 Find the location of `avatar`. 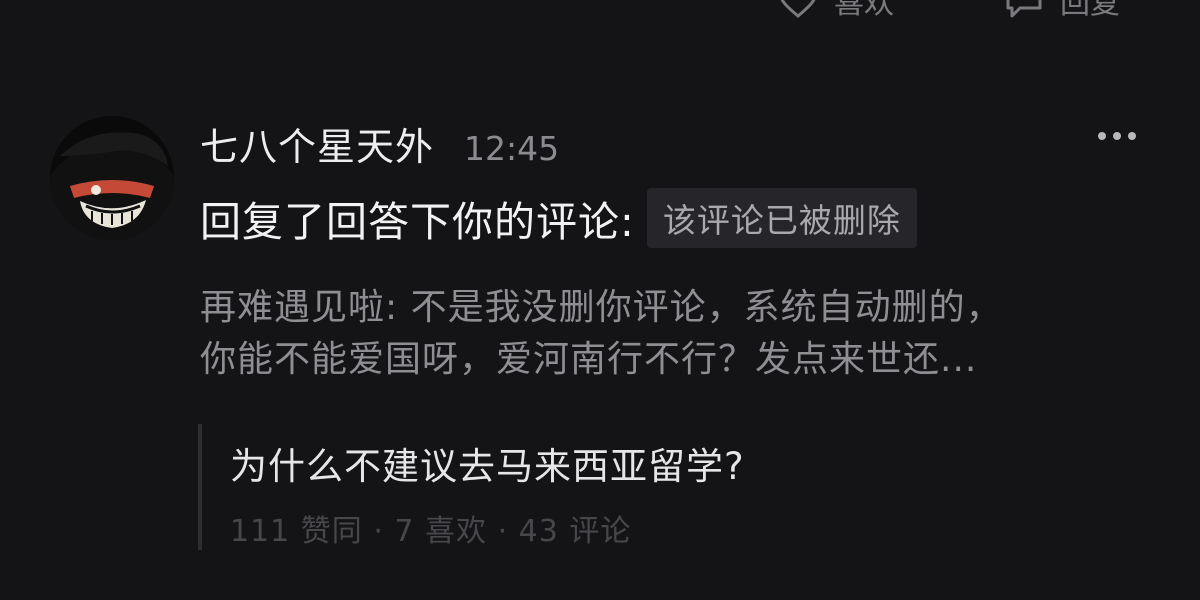

avatar is located at coordinates (112, 178).